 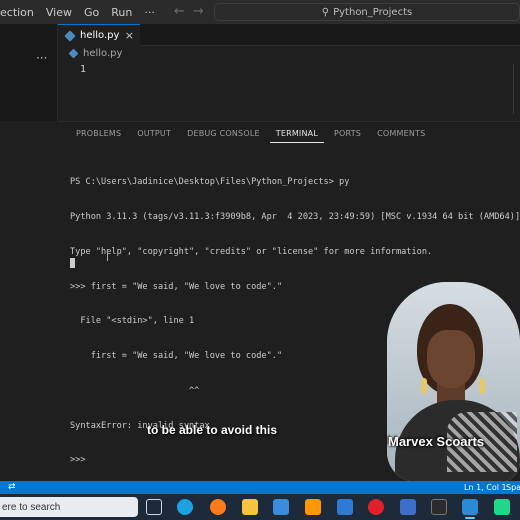 What do you see at coordinates (401, 136) in the screenshot?
I see `tab-comments: COMMENTS` at bounding box center [401, 136].